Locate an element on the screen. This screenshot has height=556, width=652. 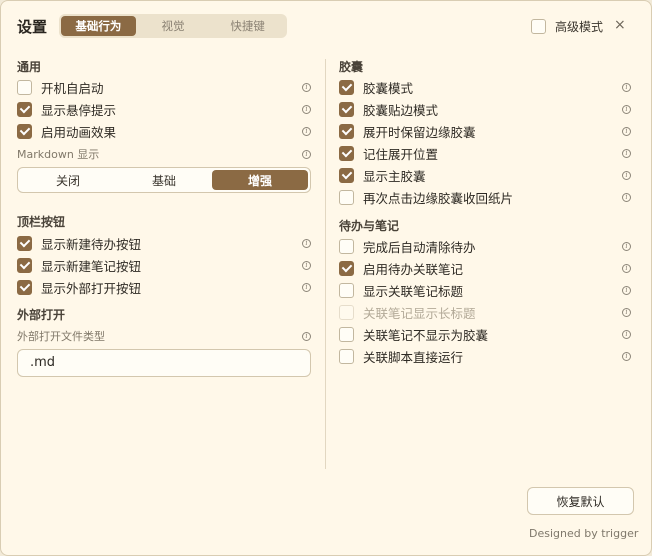
markdown-option-basic: 基础 is located at coordinates (164, 180).